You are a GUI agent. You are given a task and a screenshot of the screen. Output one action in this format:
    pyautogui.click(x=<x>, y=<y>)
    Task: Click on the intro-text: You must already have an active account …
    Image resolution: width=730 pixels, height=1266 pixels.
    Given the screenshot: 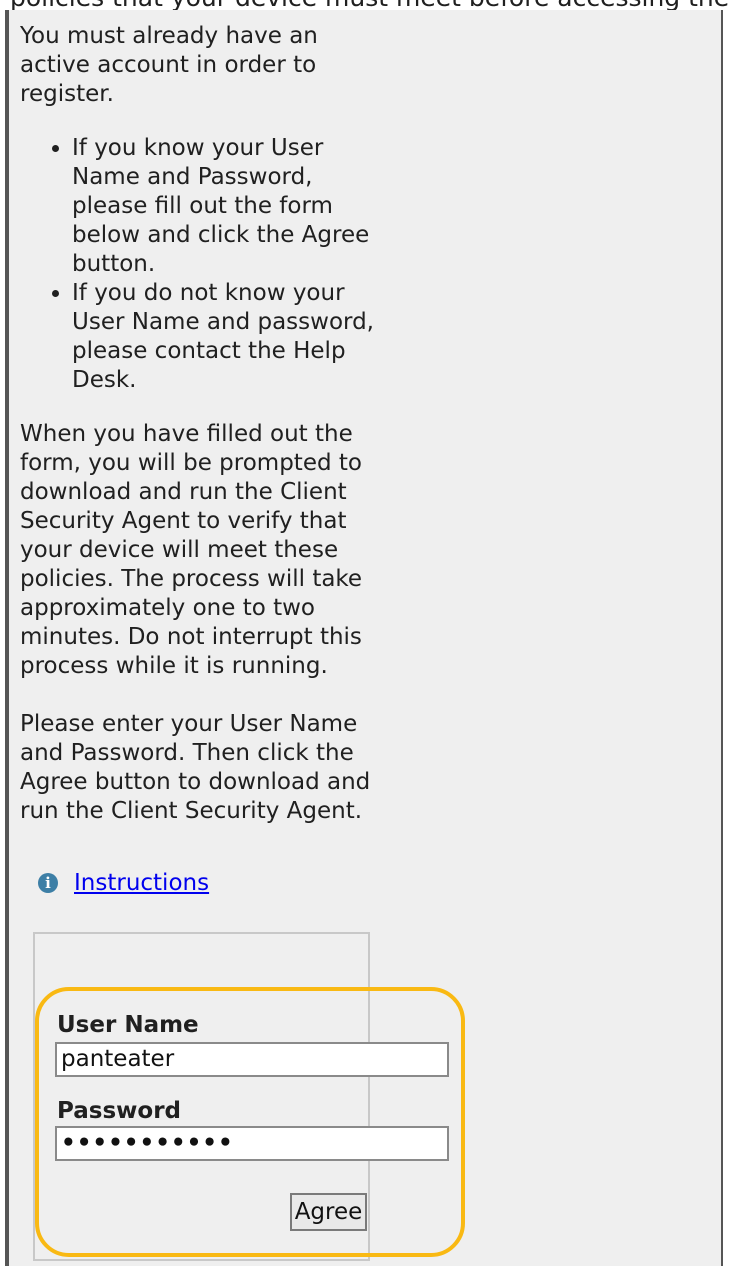 What is the action you would take?
    pyautogui.click(x=169, y=65)
    